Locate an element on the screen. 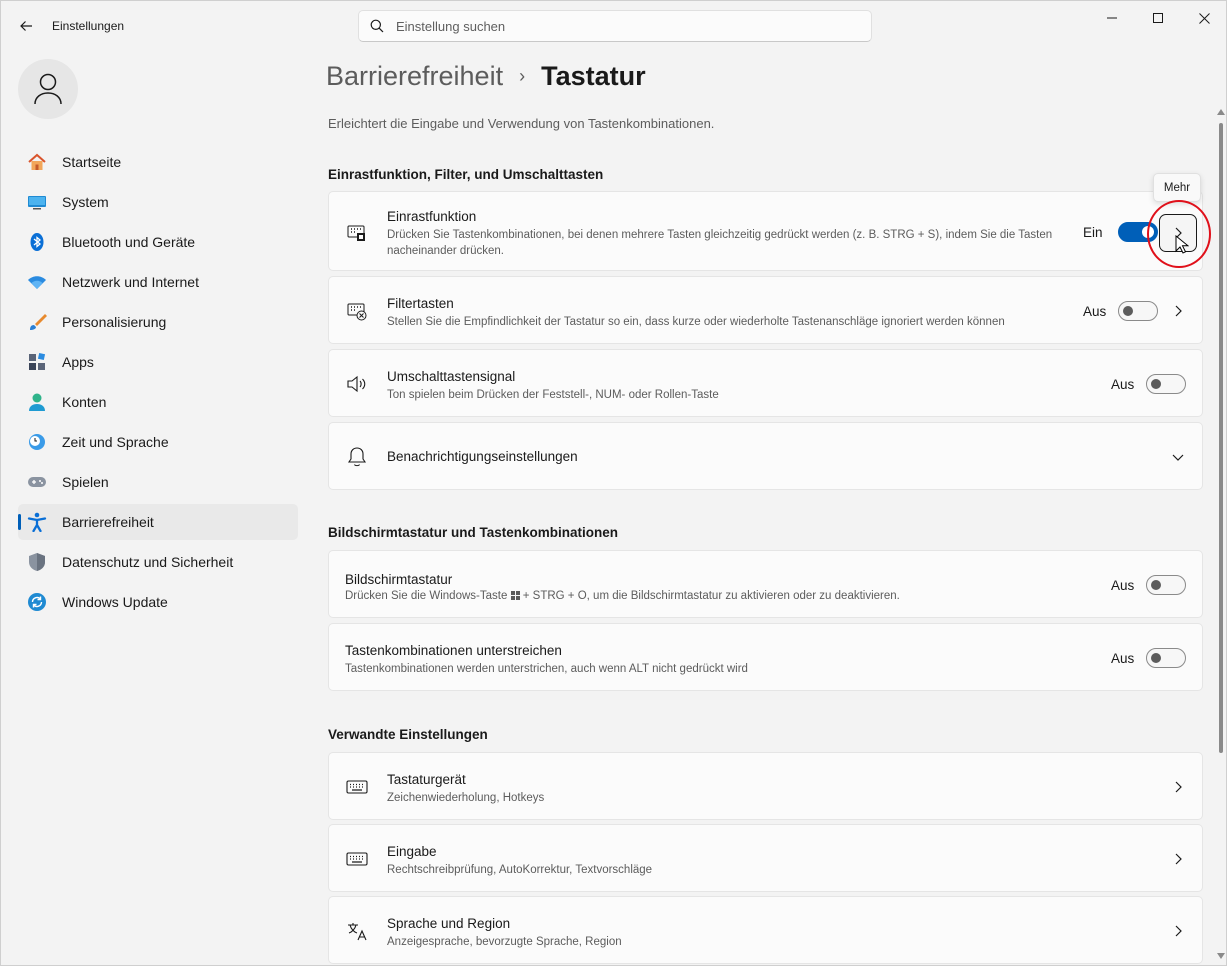 This screenshot has height=966, width=1227. sidebar-item-startseite: Startseite is located at coordinates (158, 162).